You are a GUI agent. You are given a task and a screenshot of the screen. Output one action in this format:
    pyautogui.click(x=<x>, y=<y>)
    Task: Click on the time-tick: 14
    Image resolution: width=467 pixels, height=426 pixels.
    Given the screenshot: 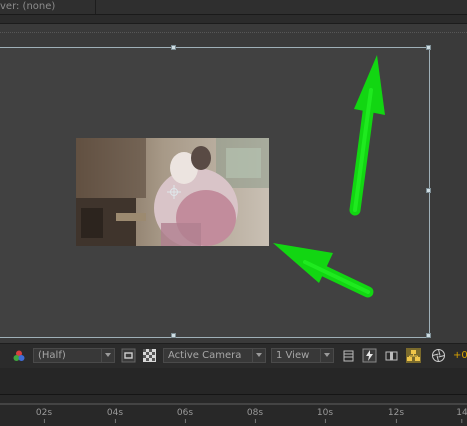 What is the action you would take?
    pyautogui.click(x=461, y=415)
    